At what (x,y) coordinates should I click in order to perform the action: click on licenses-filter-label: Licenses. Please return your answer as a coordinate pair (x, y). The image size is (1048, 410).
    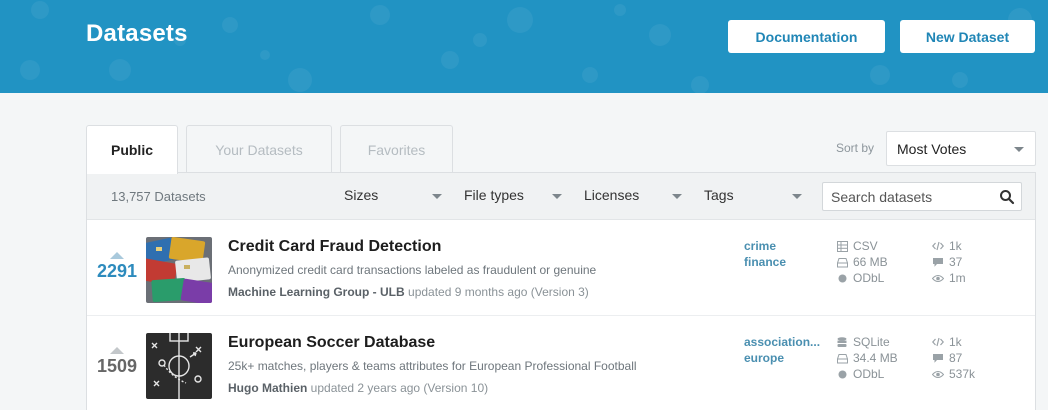
    Looking at the image, I should click on (612, 195).